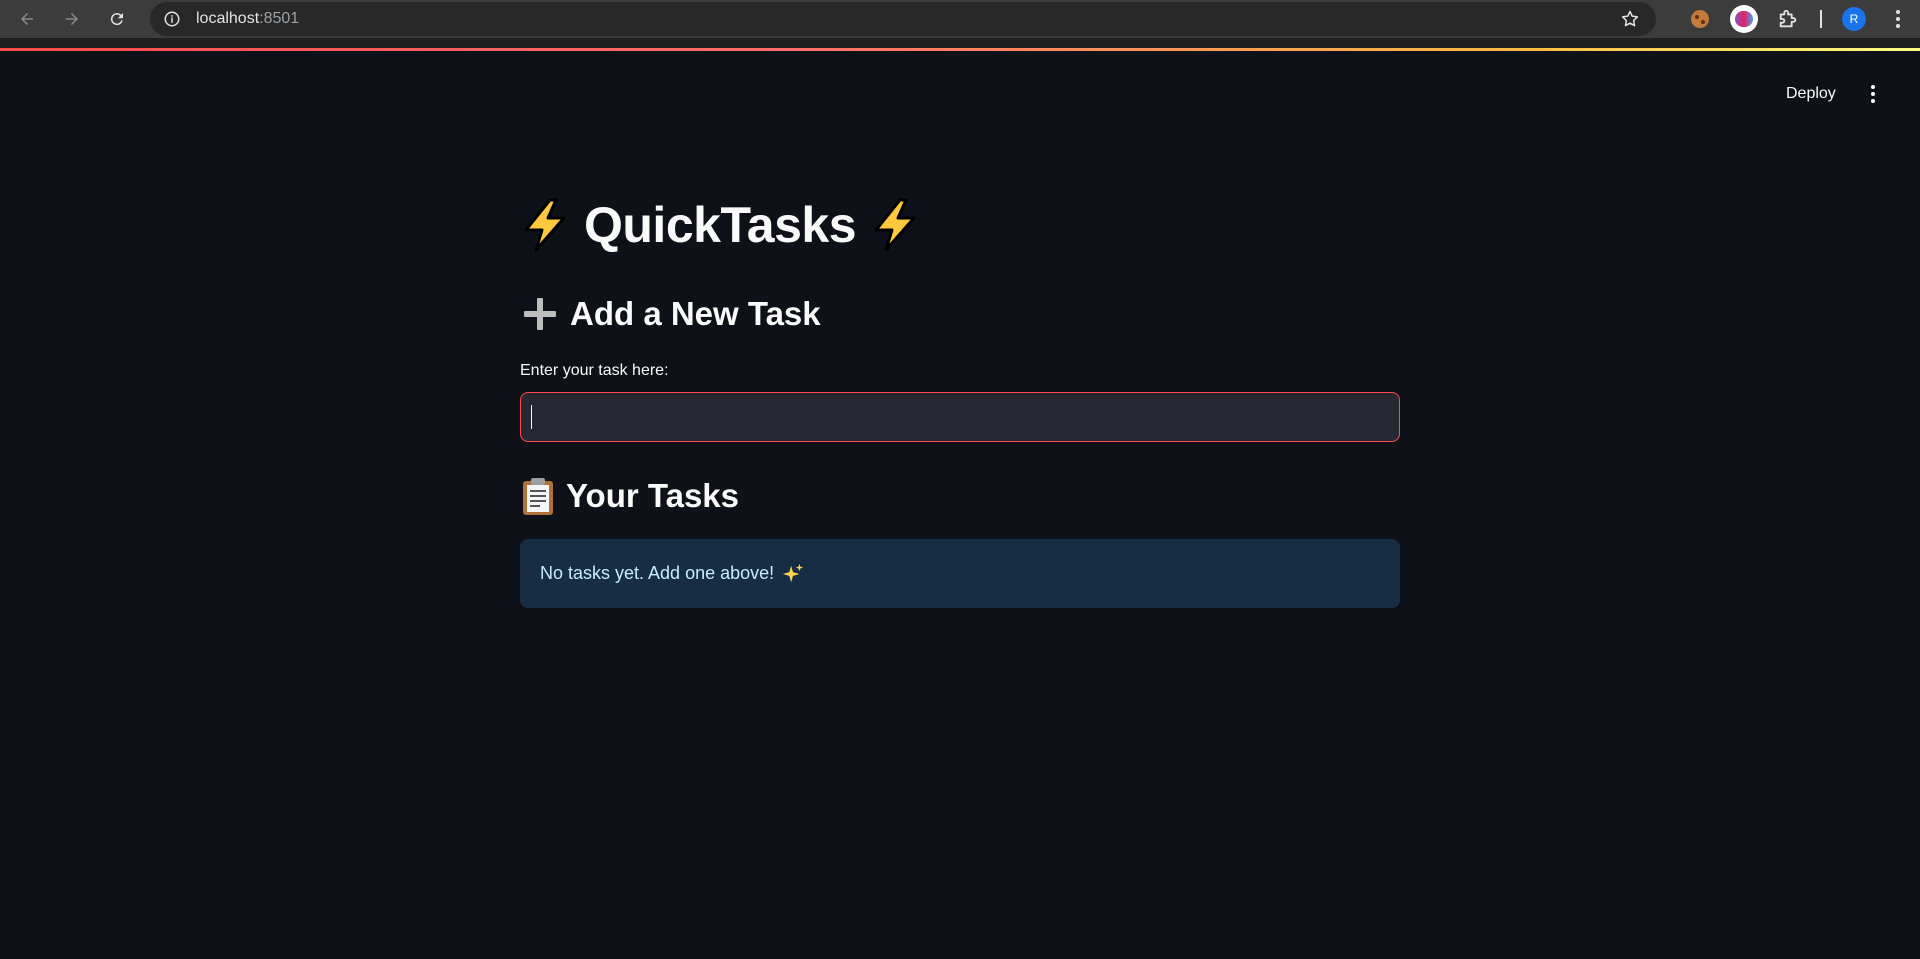 Image resolution: width=1920 pixels, height=959 pixels. I want to click on cookie-extension-button, so click(1700, 19).